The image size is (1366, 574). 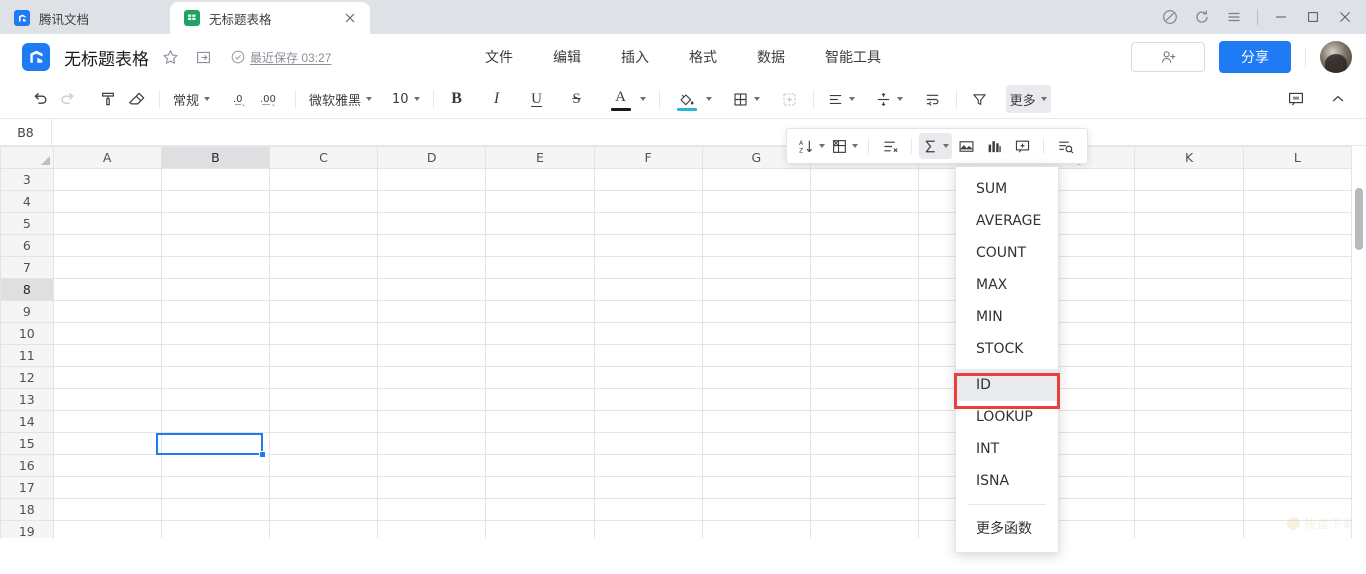 I want to click on vertical-scrollbar, so click(x=1359, y=353).